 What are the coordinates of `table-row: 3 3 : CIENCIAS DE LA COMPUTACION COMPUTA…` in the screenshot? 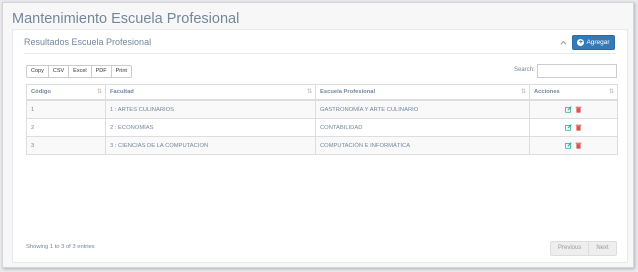 It's located at (322, 145).